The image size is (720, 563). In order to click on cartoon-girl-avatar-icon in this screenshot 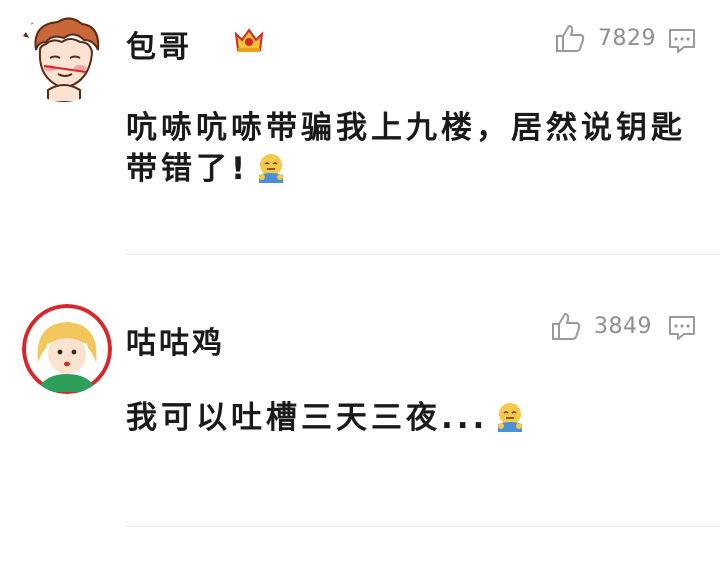, I will do `click(67, 349)`.